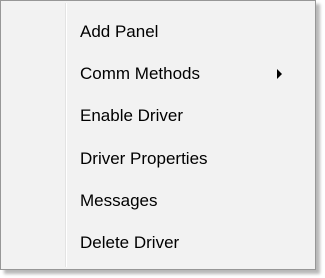 This screenshot has width=325, height=278. What do you see at coordinates (144, 158) in the screenshot?
I see `menu-item-label: Driver Properties` at bounding box center [144, 158].